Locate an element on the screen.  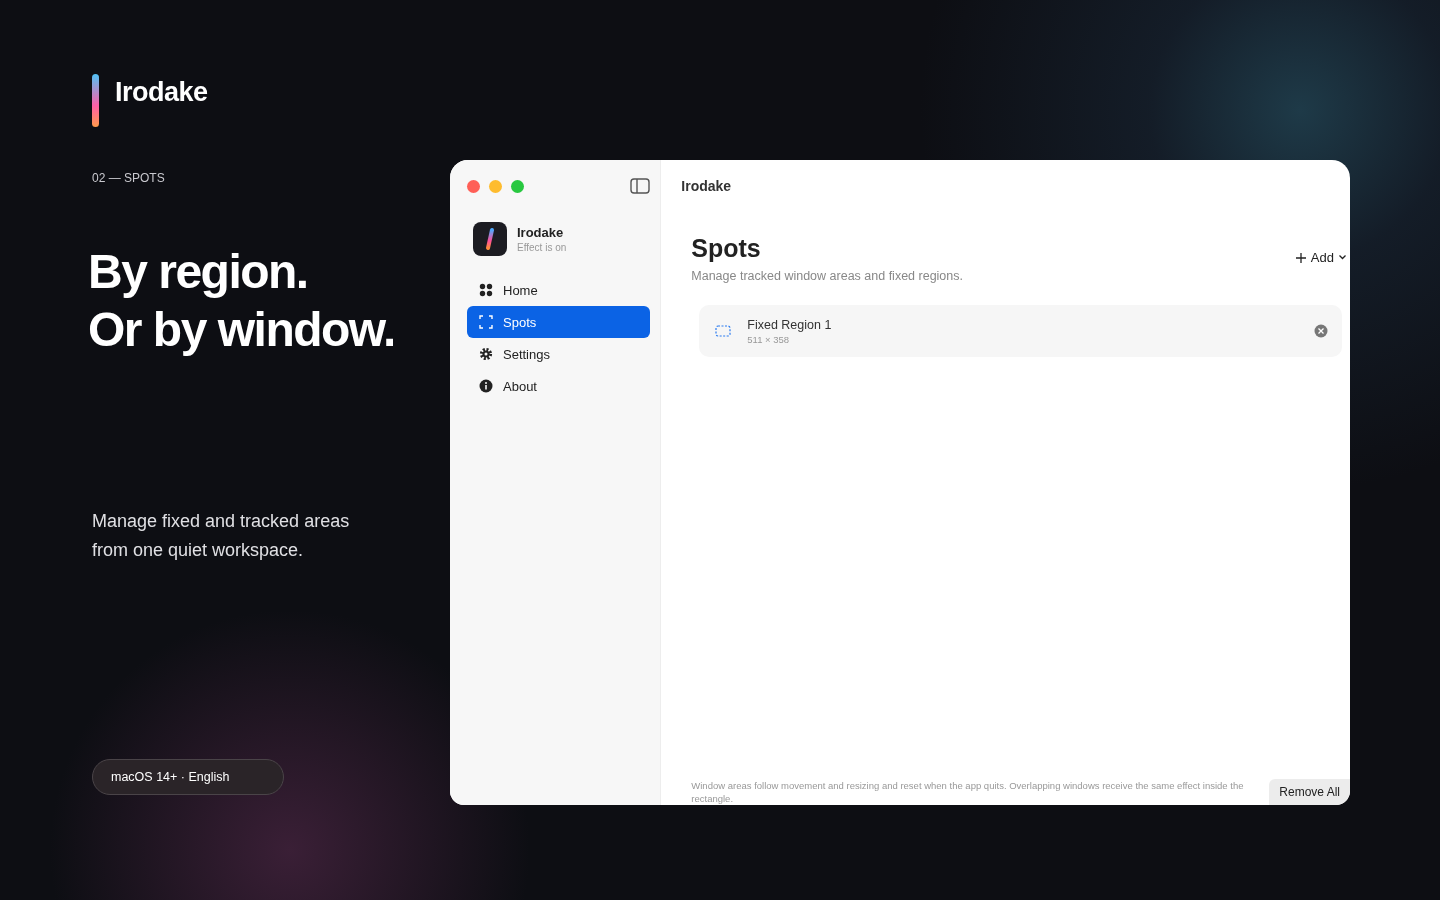
sidebar-item: Settings is located at coordinates (559, 354).